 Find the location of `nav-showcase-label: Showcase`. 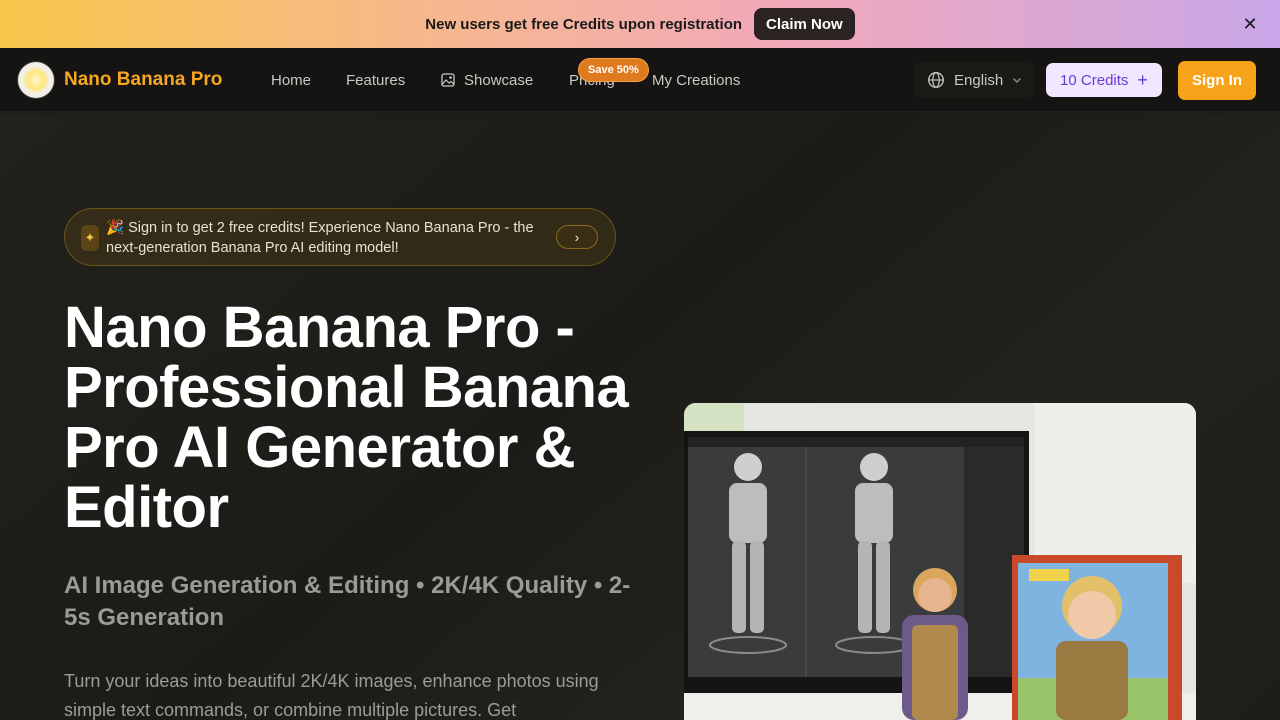

nav-showcase-label: Showcase is located at coordinates (499, 80).